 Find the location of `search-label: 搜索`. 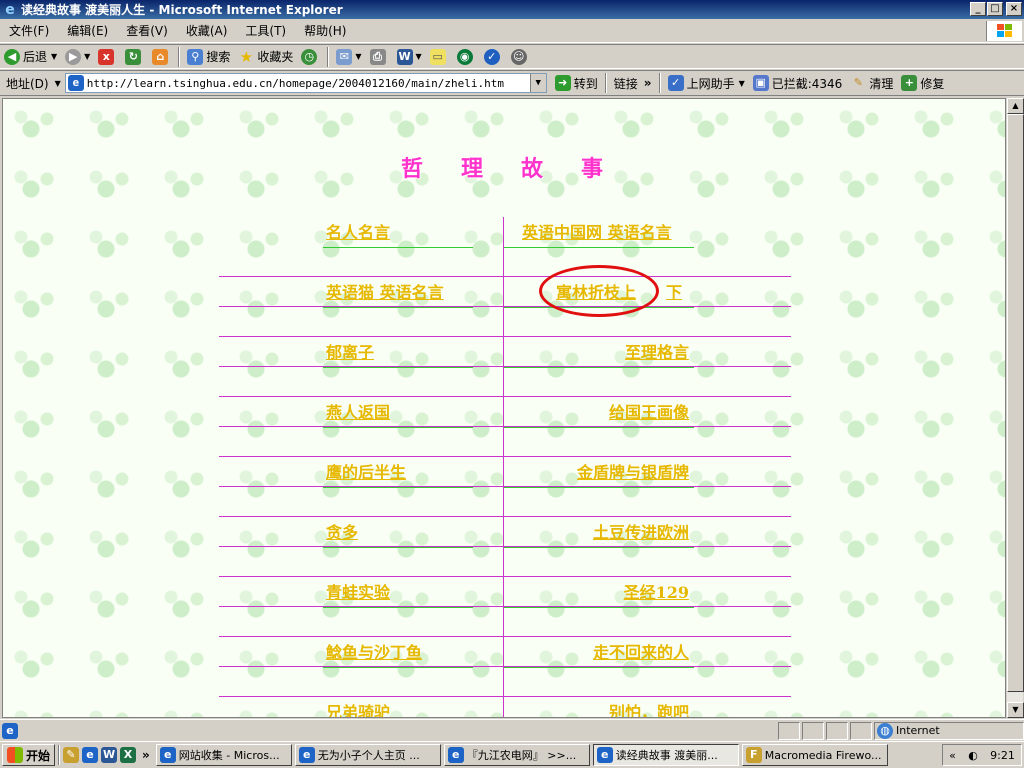

search-label: 搜索 is located at coordinates (218, 57).